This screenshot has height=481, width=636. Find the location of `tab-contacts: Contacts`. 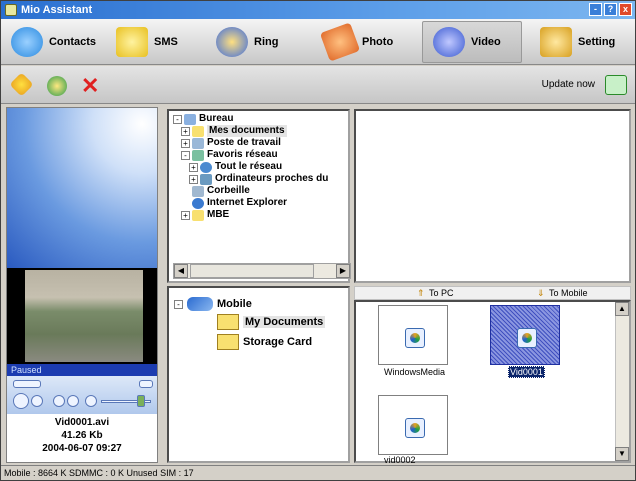

tab-contacts: Contacts is located at coordinates (53, 42).